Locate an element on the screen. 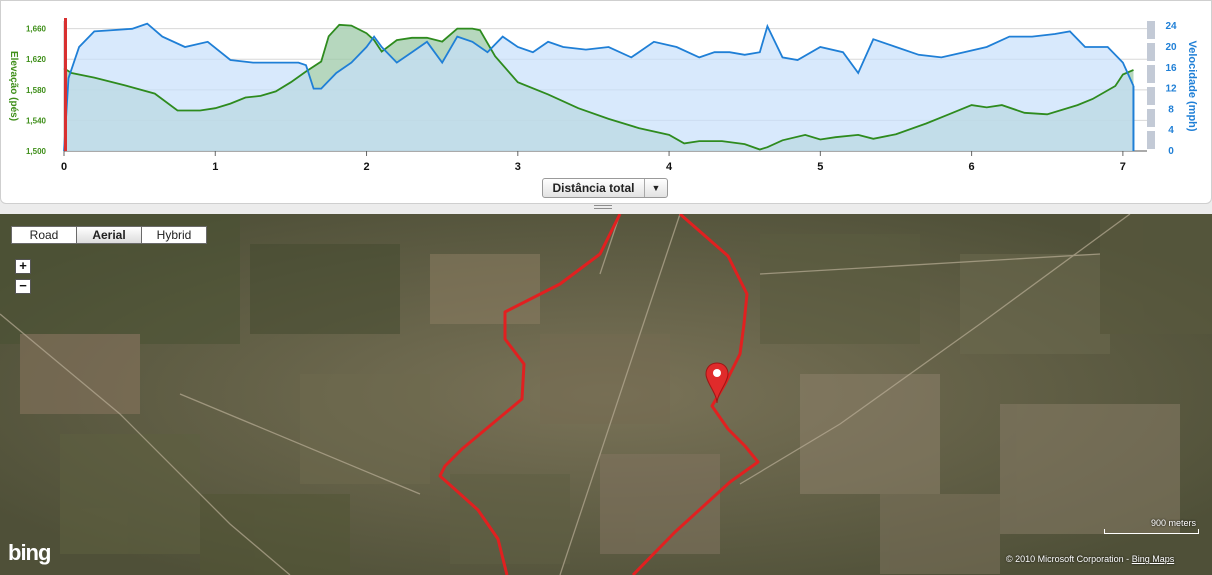  zoom-in-button: + is located at coordinates (23, 266).